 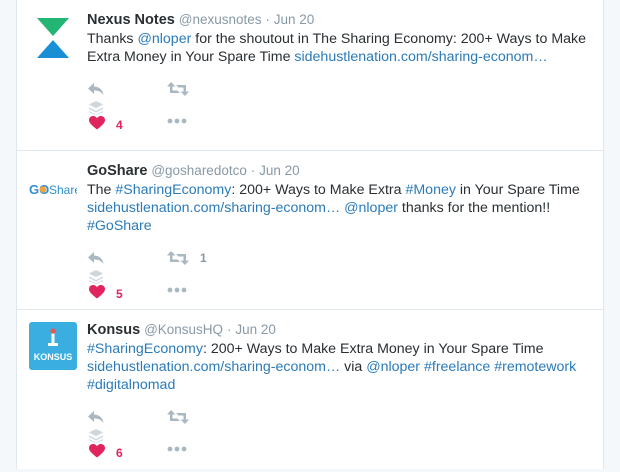 I want to click on handle: @KonsusHQ, so click(x=183, y=329).